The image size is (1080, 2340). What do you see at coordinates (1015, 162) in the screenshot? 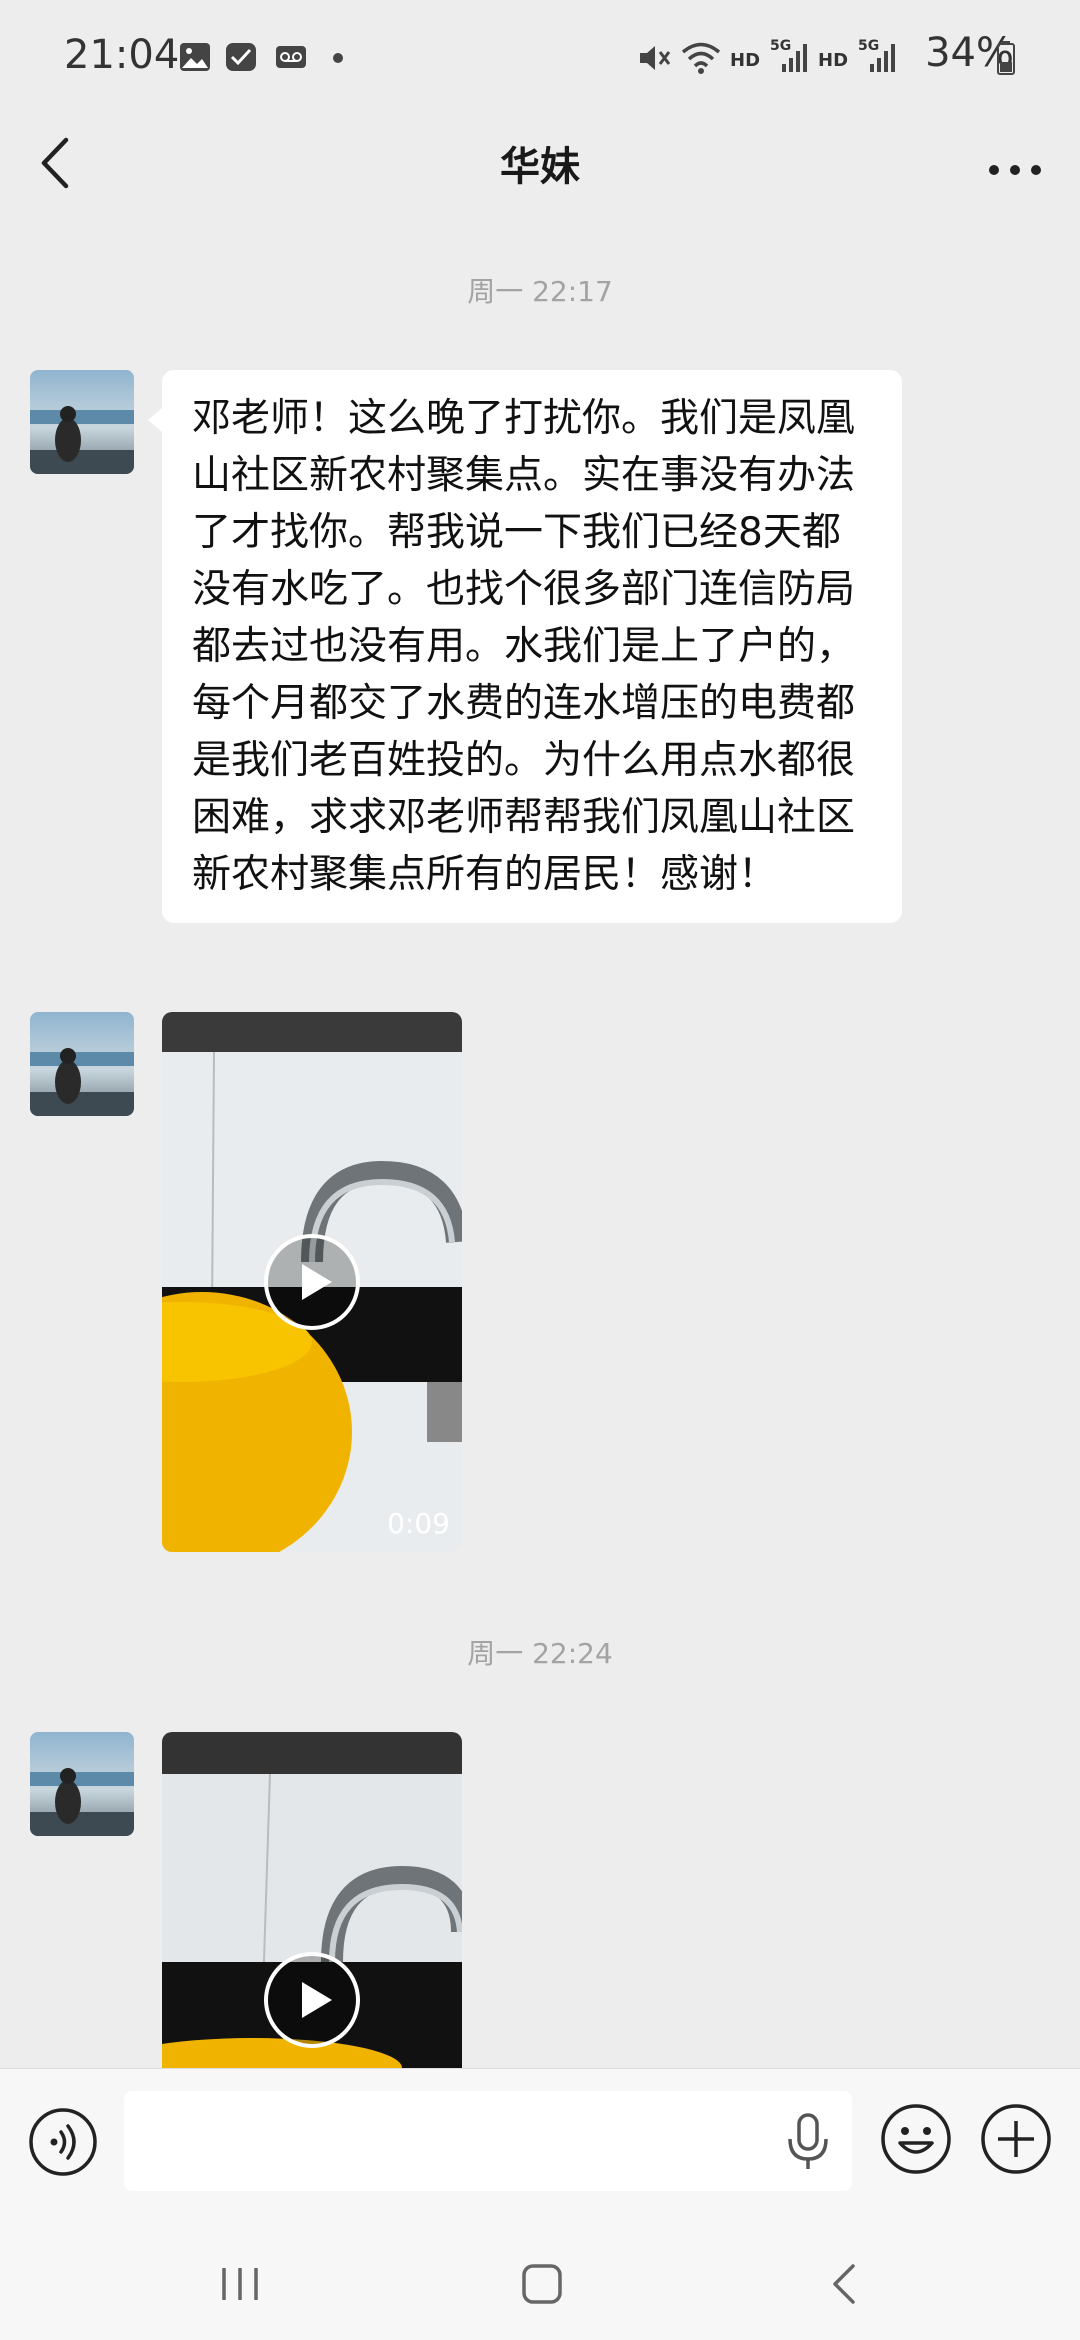
I see `more-options-button` at bounding box center [1015, 162].